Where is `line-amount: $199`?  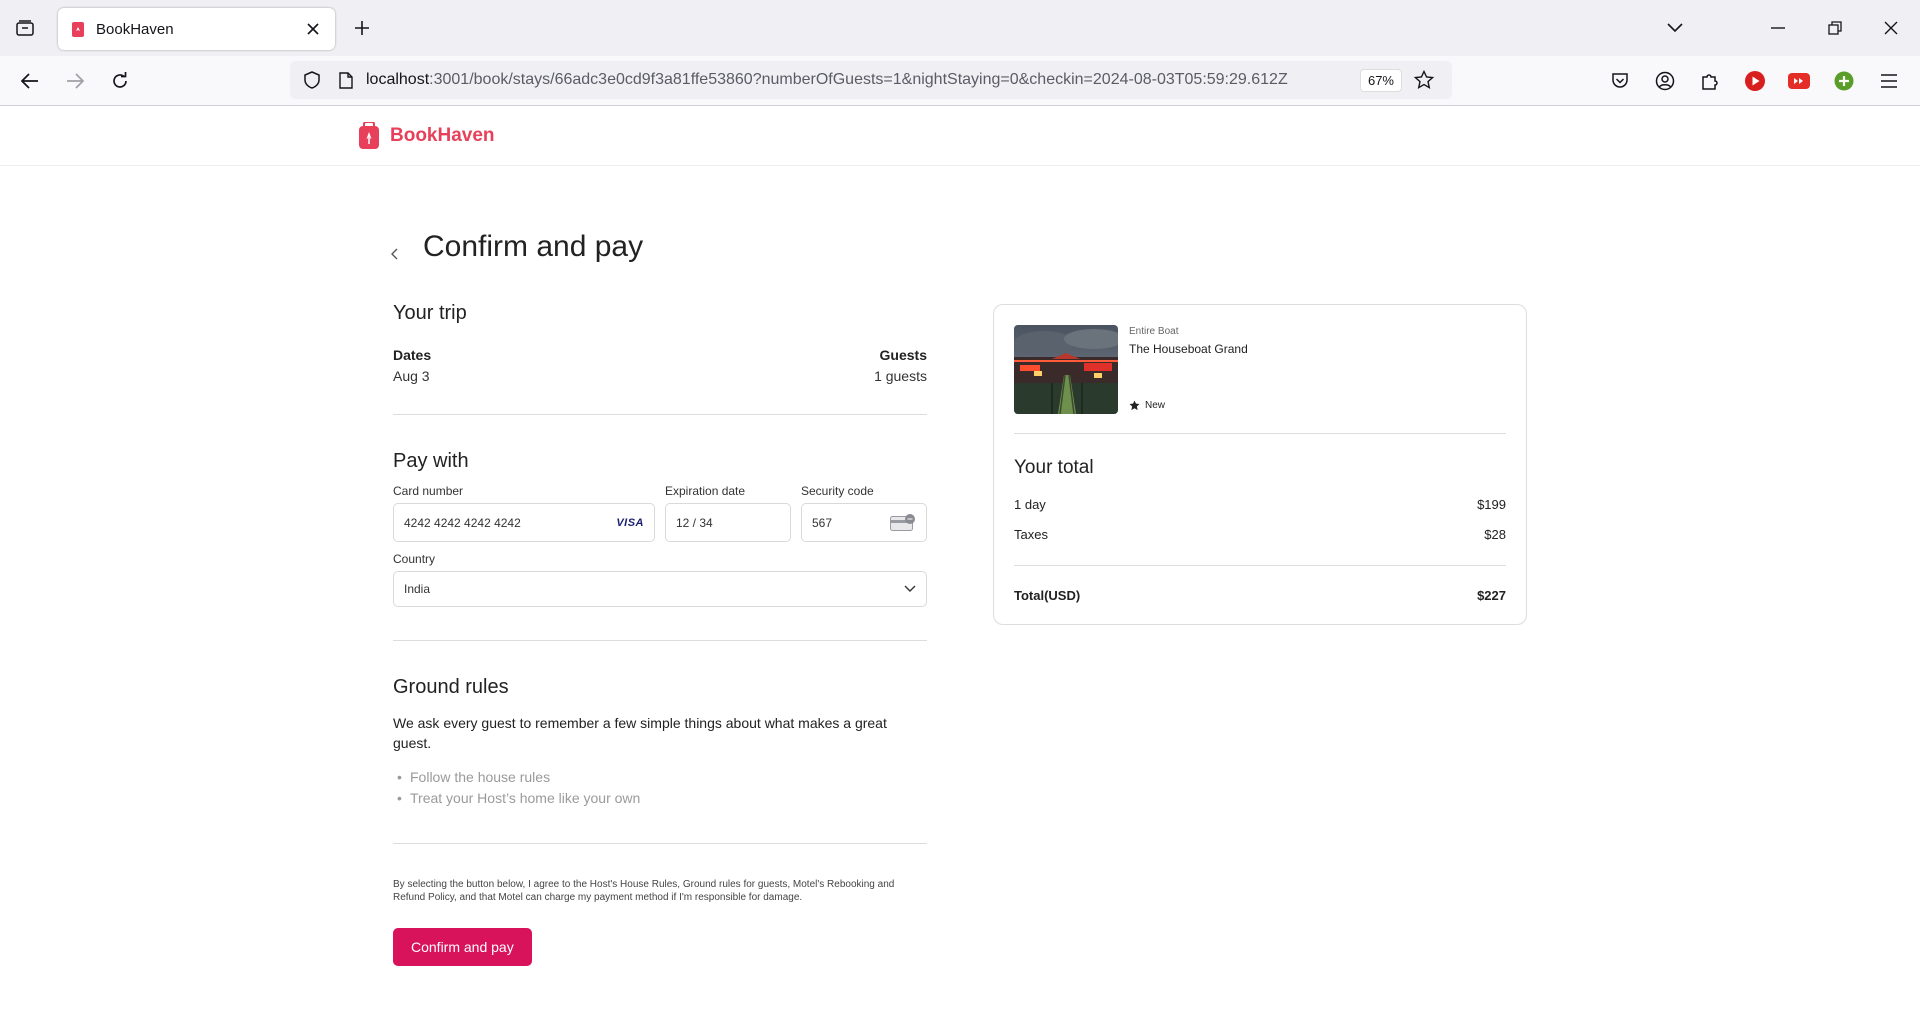
line-amount: $199 is located at coordinates (1491, 504).